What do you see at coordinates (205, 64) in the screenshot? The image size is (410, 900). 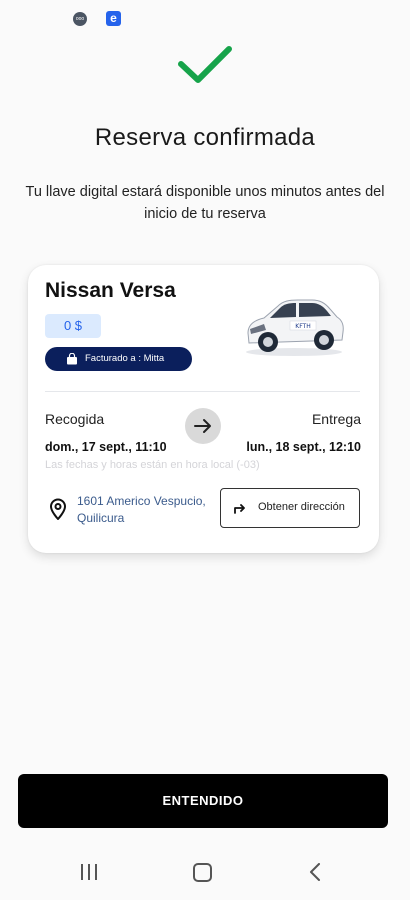 I see `checkmark-icon` at bounding box center [205, 64].